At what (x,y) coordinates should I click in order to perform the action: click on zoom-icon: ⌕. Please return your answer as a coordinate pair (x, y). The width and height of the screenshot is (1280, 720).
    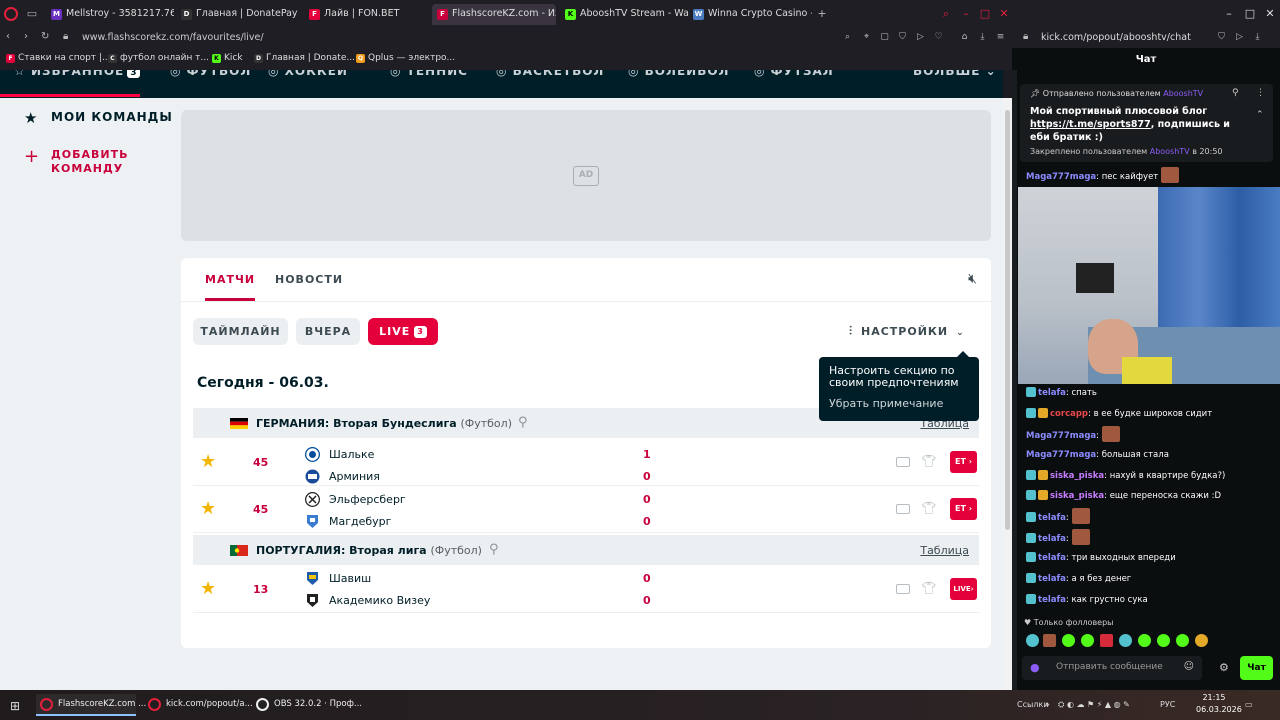
    Looking at the image, I should click on (847, 37).